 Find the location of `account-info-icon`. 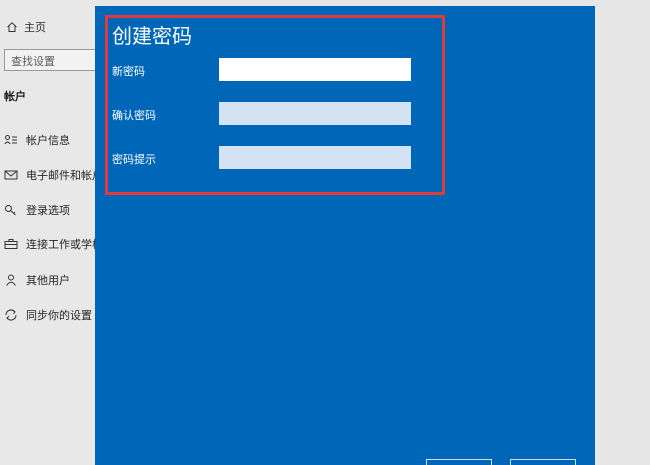

account-info-icon is located at coordinates (11, 140).